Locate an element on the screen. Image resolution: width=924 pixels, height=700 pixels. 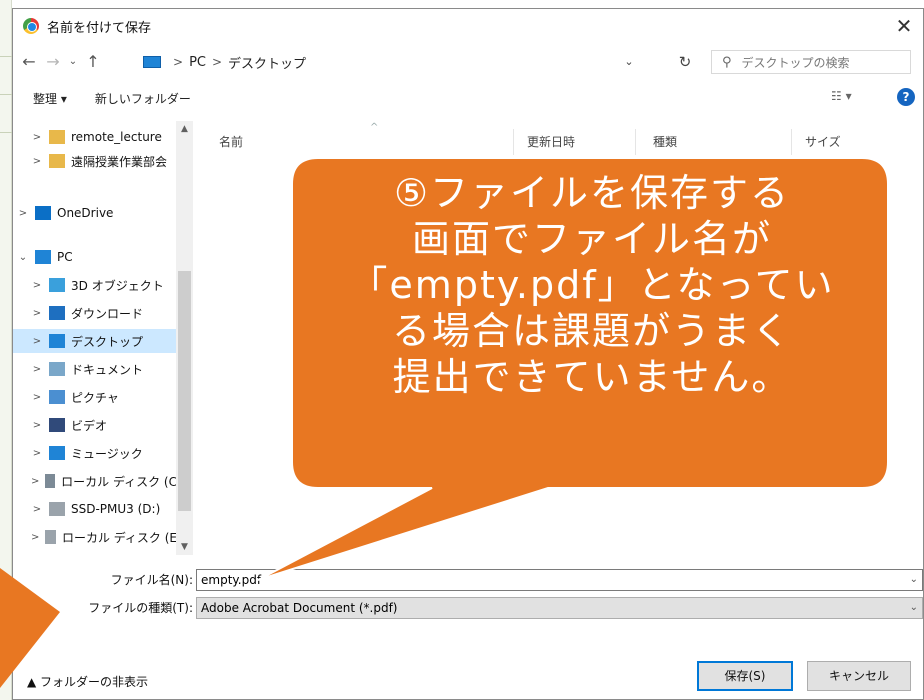
filename-input: empty.pdf ⌄ is located at coordinates (559, 580).